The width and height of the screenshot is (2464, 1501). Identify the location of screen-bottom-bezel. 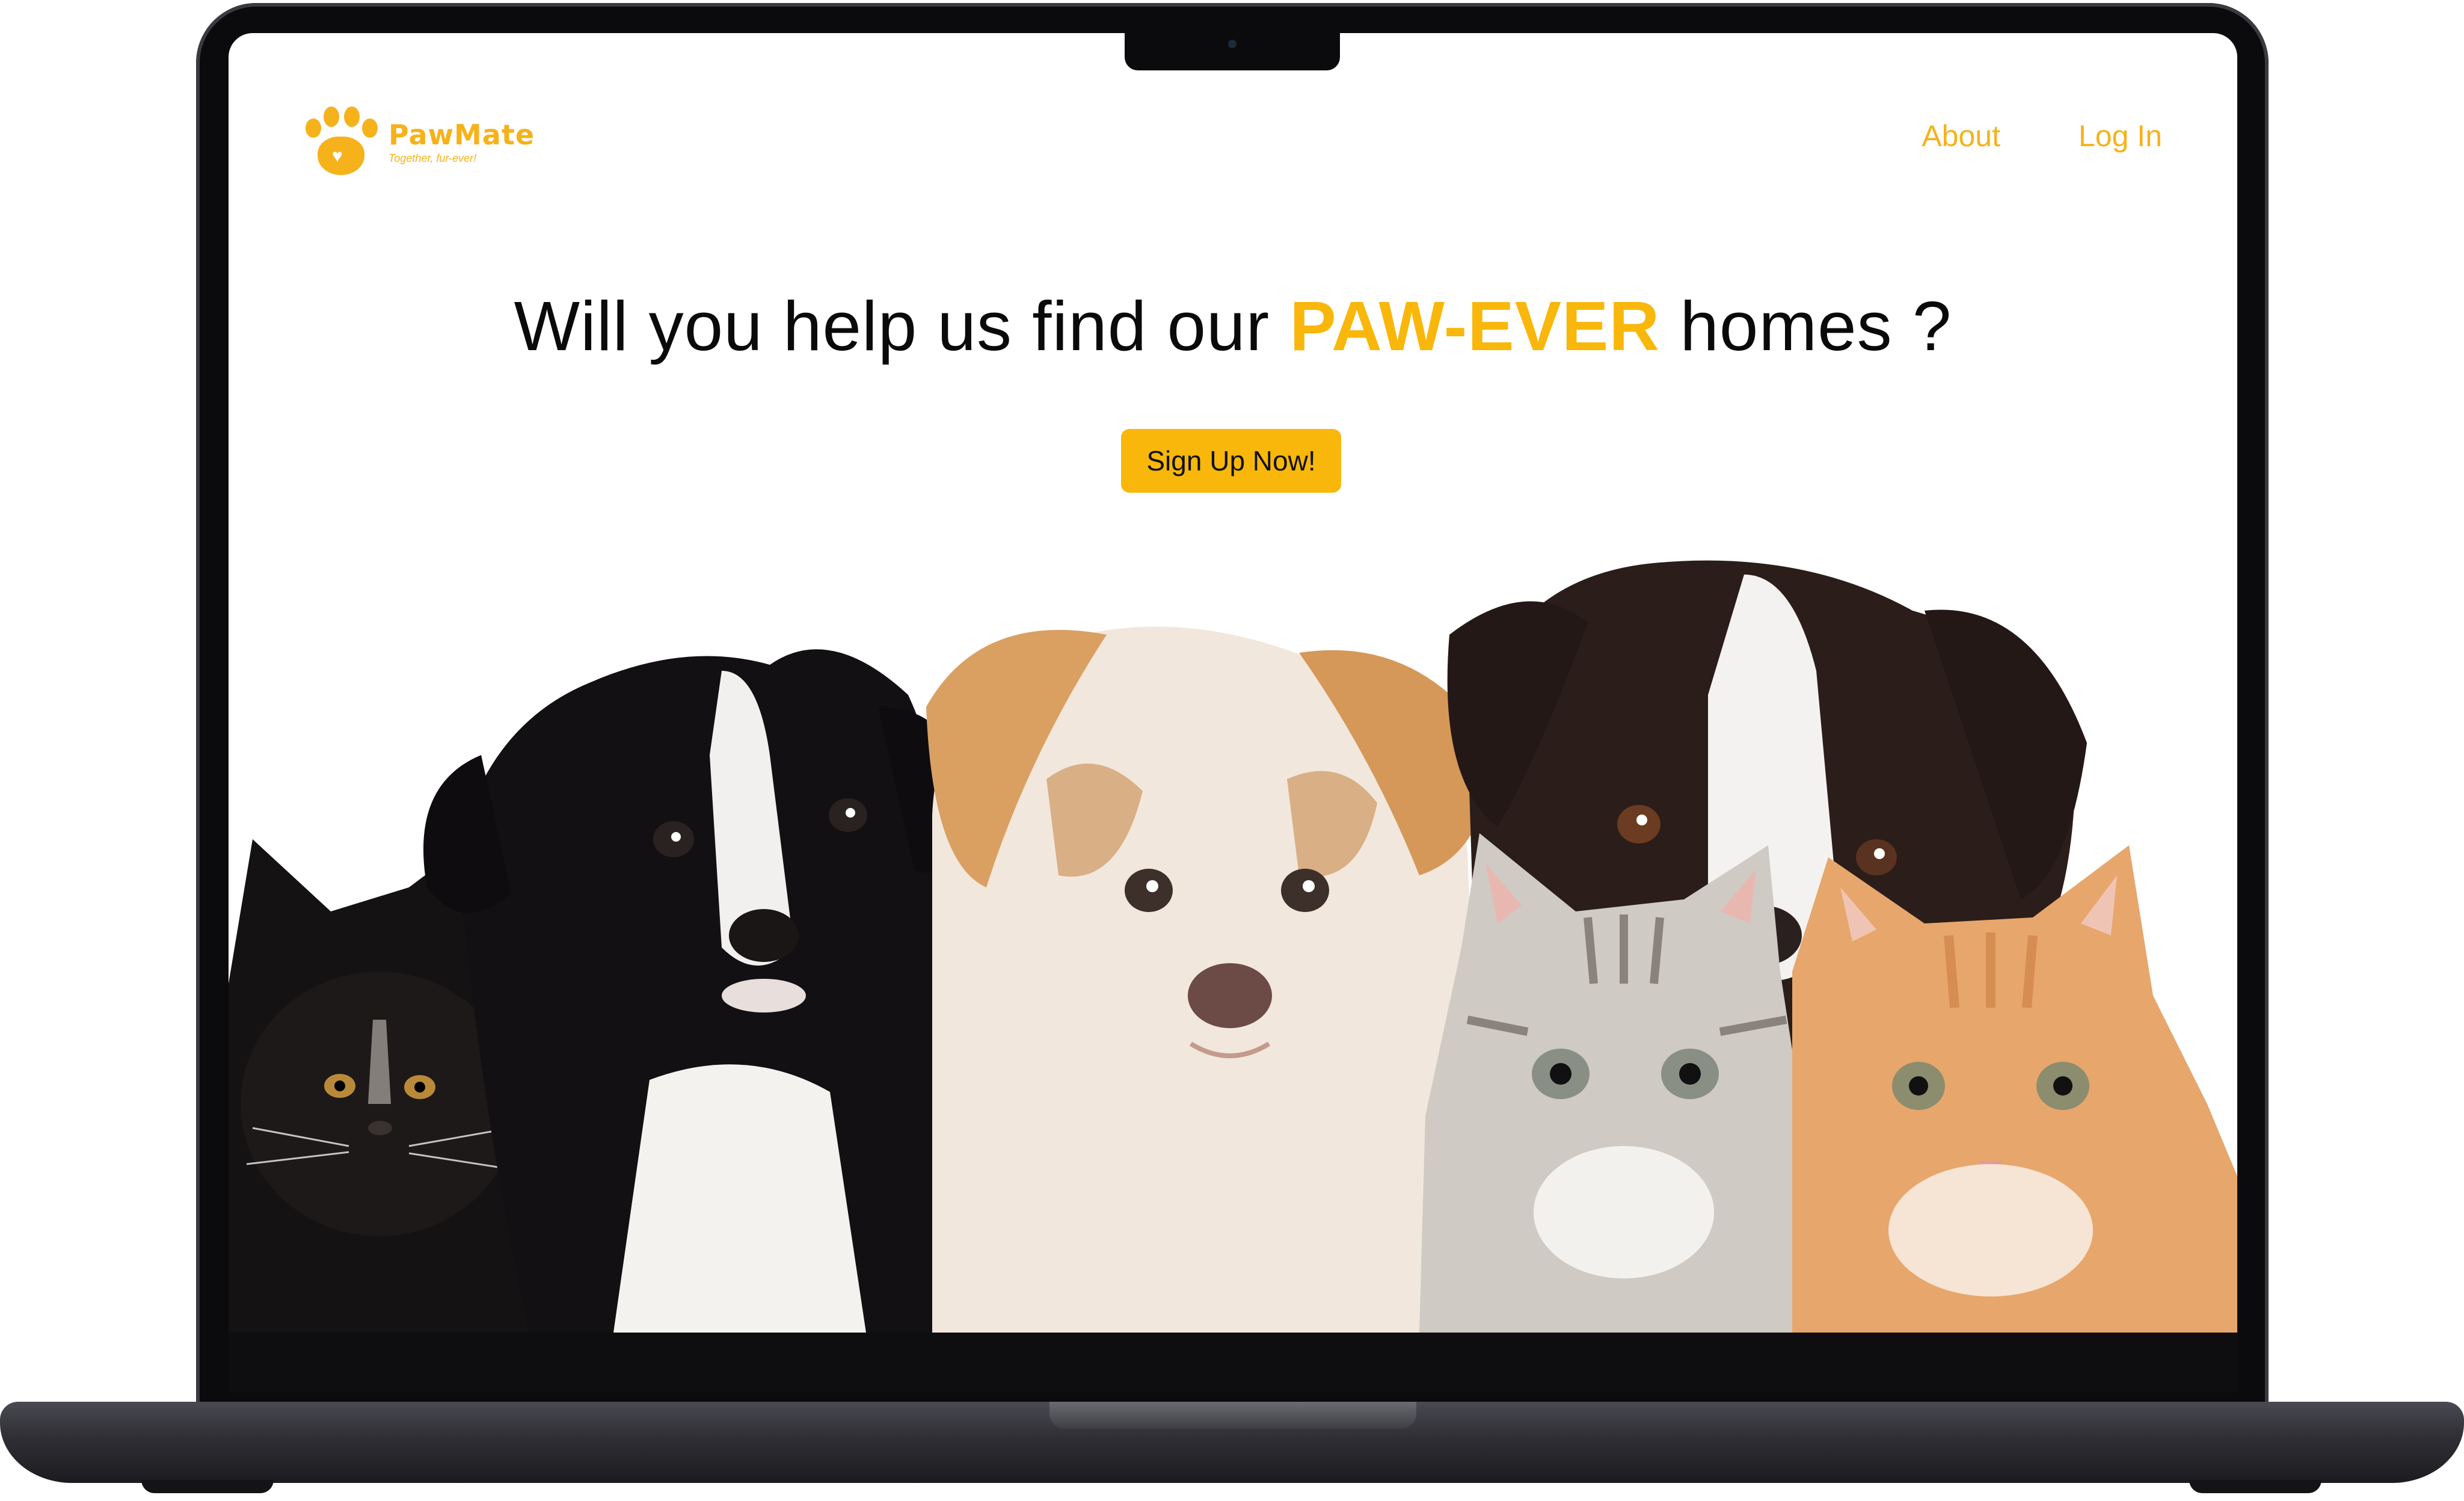
(1233, 1363).